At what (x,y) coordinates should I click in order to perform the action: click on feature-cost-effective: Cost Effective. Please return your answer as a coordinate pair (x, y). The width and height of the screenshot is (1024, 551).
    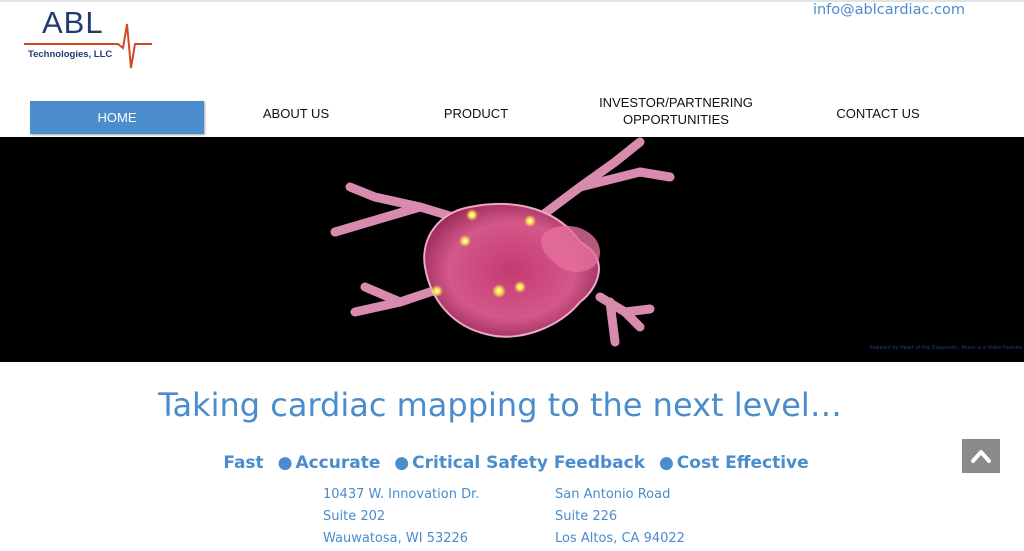
    Looking at the image, I should click on (742, 463).